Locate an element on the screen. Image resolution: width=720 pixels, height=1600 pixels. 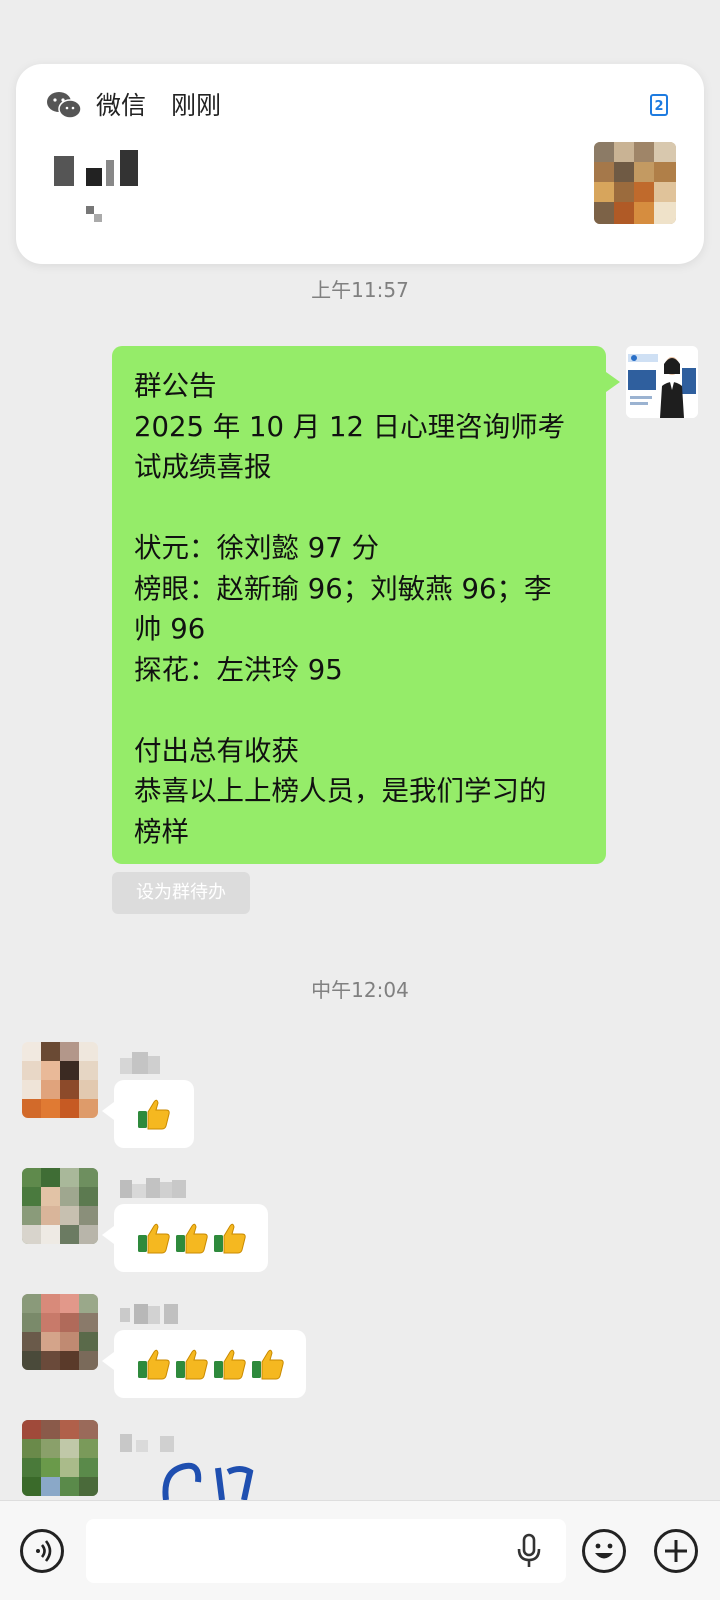
voice-toggle-icon is located at coordinates (42, 1551).